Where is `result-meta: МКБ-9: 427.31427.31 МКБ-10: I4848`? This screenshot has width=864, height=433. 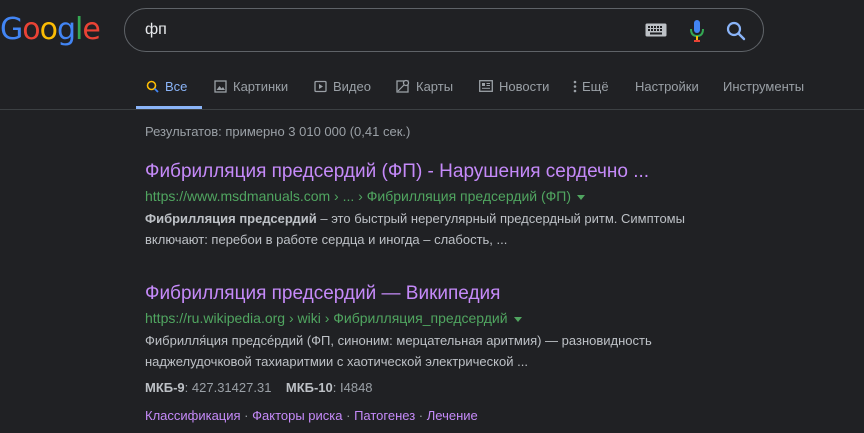
result-meta: МКБ-9: 427.31427.31 МКБ-10: I4848 is located at coordinates (425, 388).